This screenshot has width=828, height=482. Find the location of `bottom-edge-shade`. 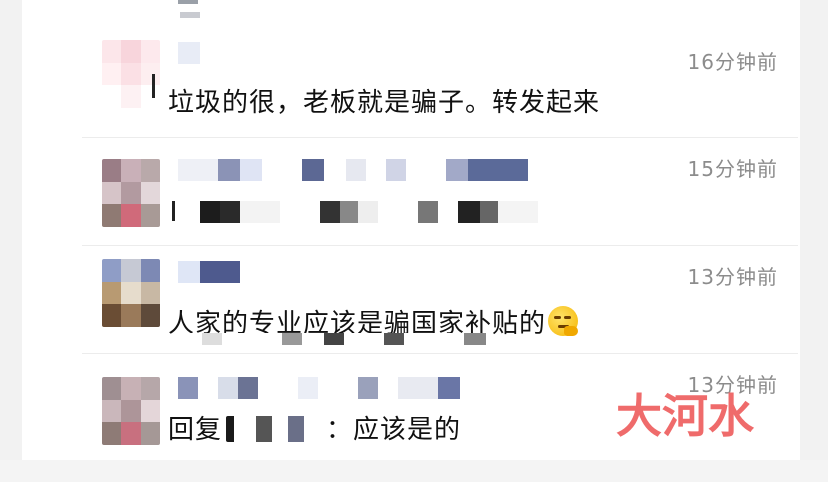

bottom-edge-shade is located at coordinates (414, 471).